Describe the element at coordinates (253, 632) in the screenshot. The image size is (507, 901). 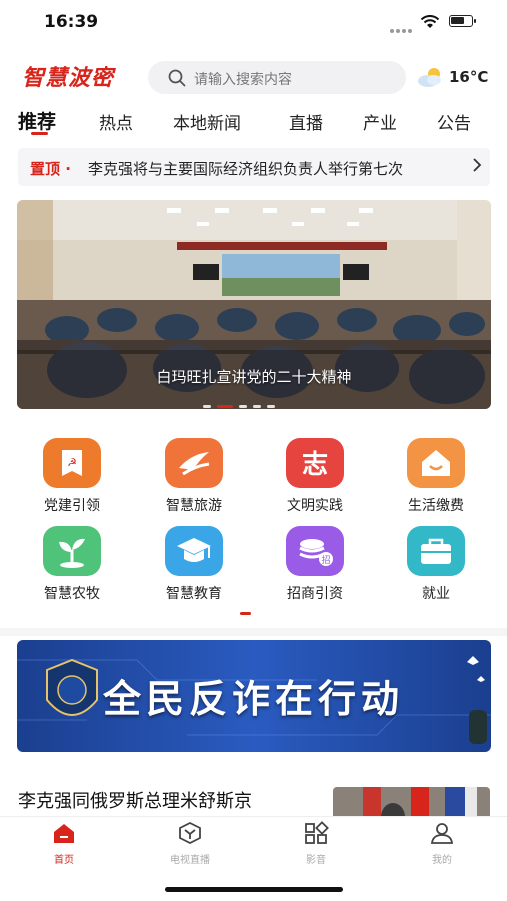
I see `section-divider` at that location.